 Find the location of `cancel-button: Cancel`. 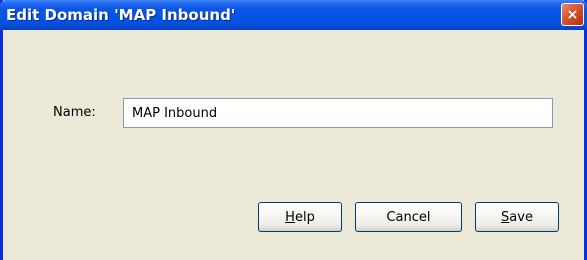

cancel-button: Cancel is located at coordinates (408, 217).